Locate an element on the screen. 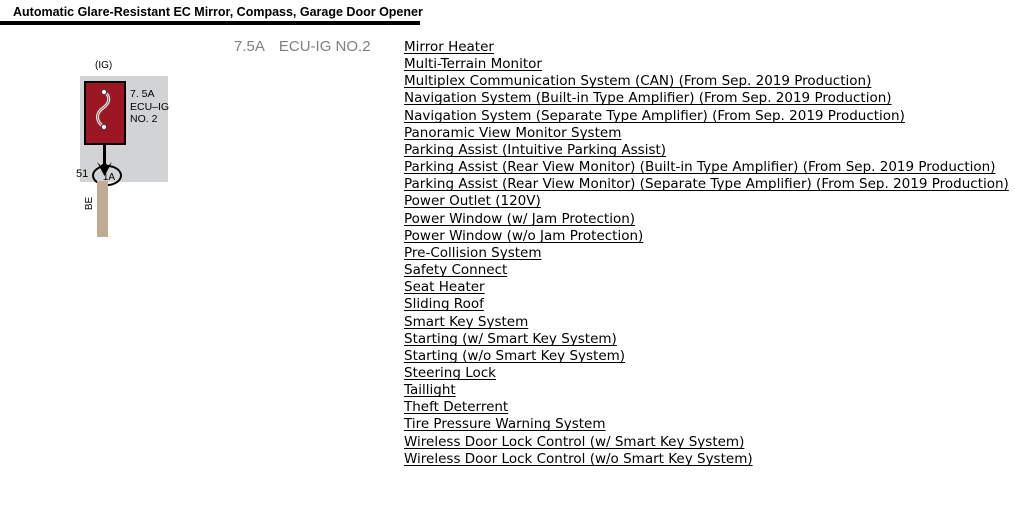 The height and width of the screenshot is (507, 1015). fuse-name-label: ECU-IG NO.2 is located at coordinates (324, 46).